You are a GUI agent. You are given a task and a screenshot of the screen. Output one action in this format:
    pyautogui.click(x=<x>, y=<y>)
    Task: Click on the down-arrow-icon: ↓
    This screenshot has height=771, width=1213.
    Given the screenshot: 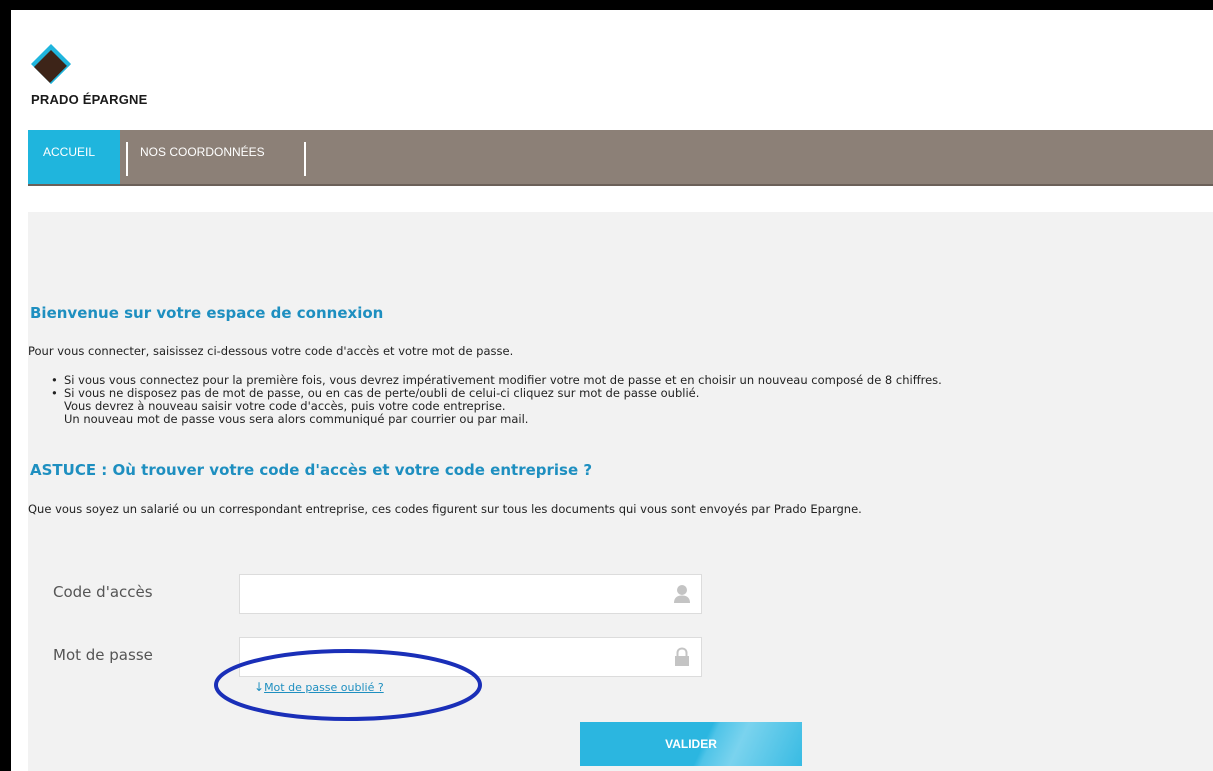 What is the action you would take?
    pyautogui.click(x=259, y=687)
    